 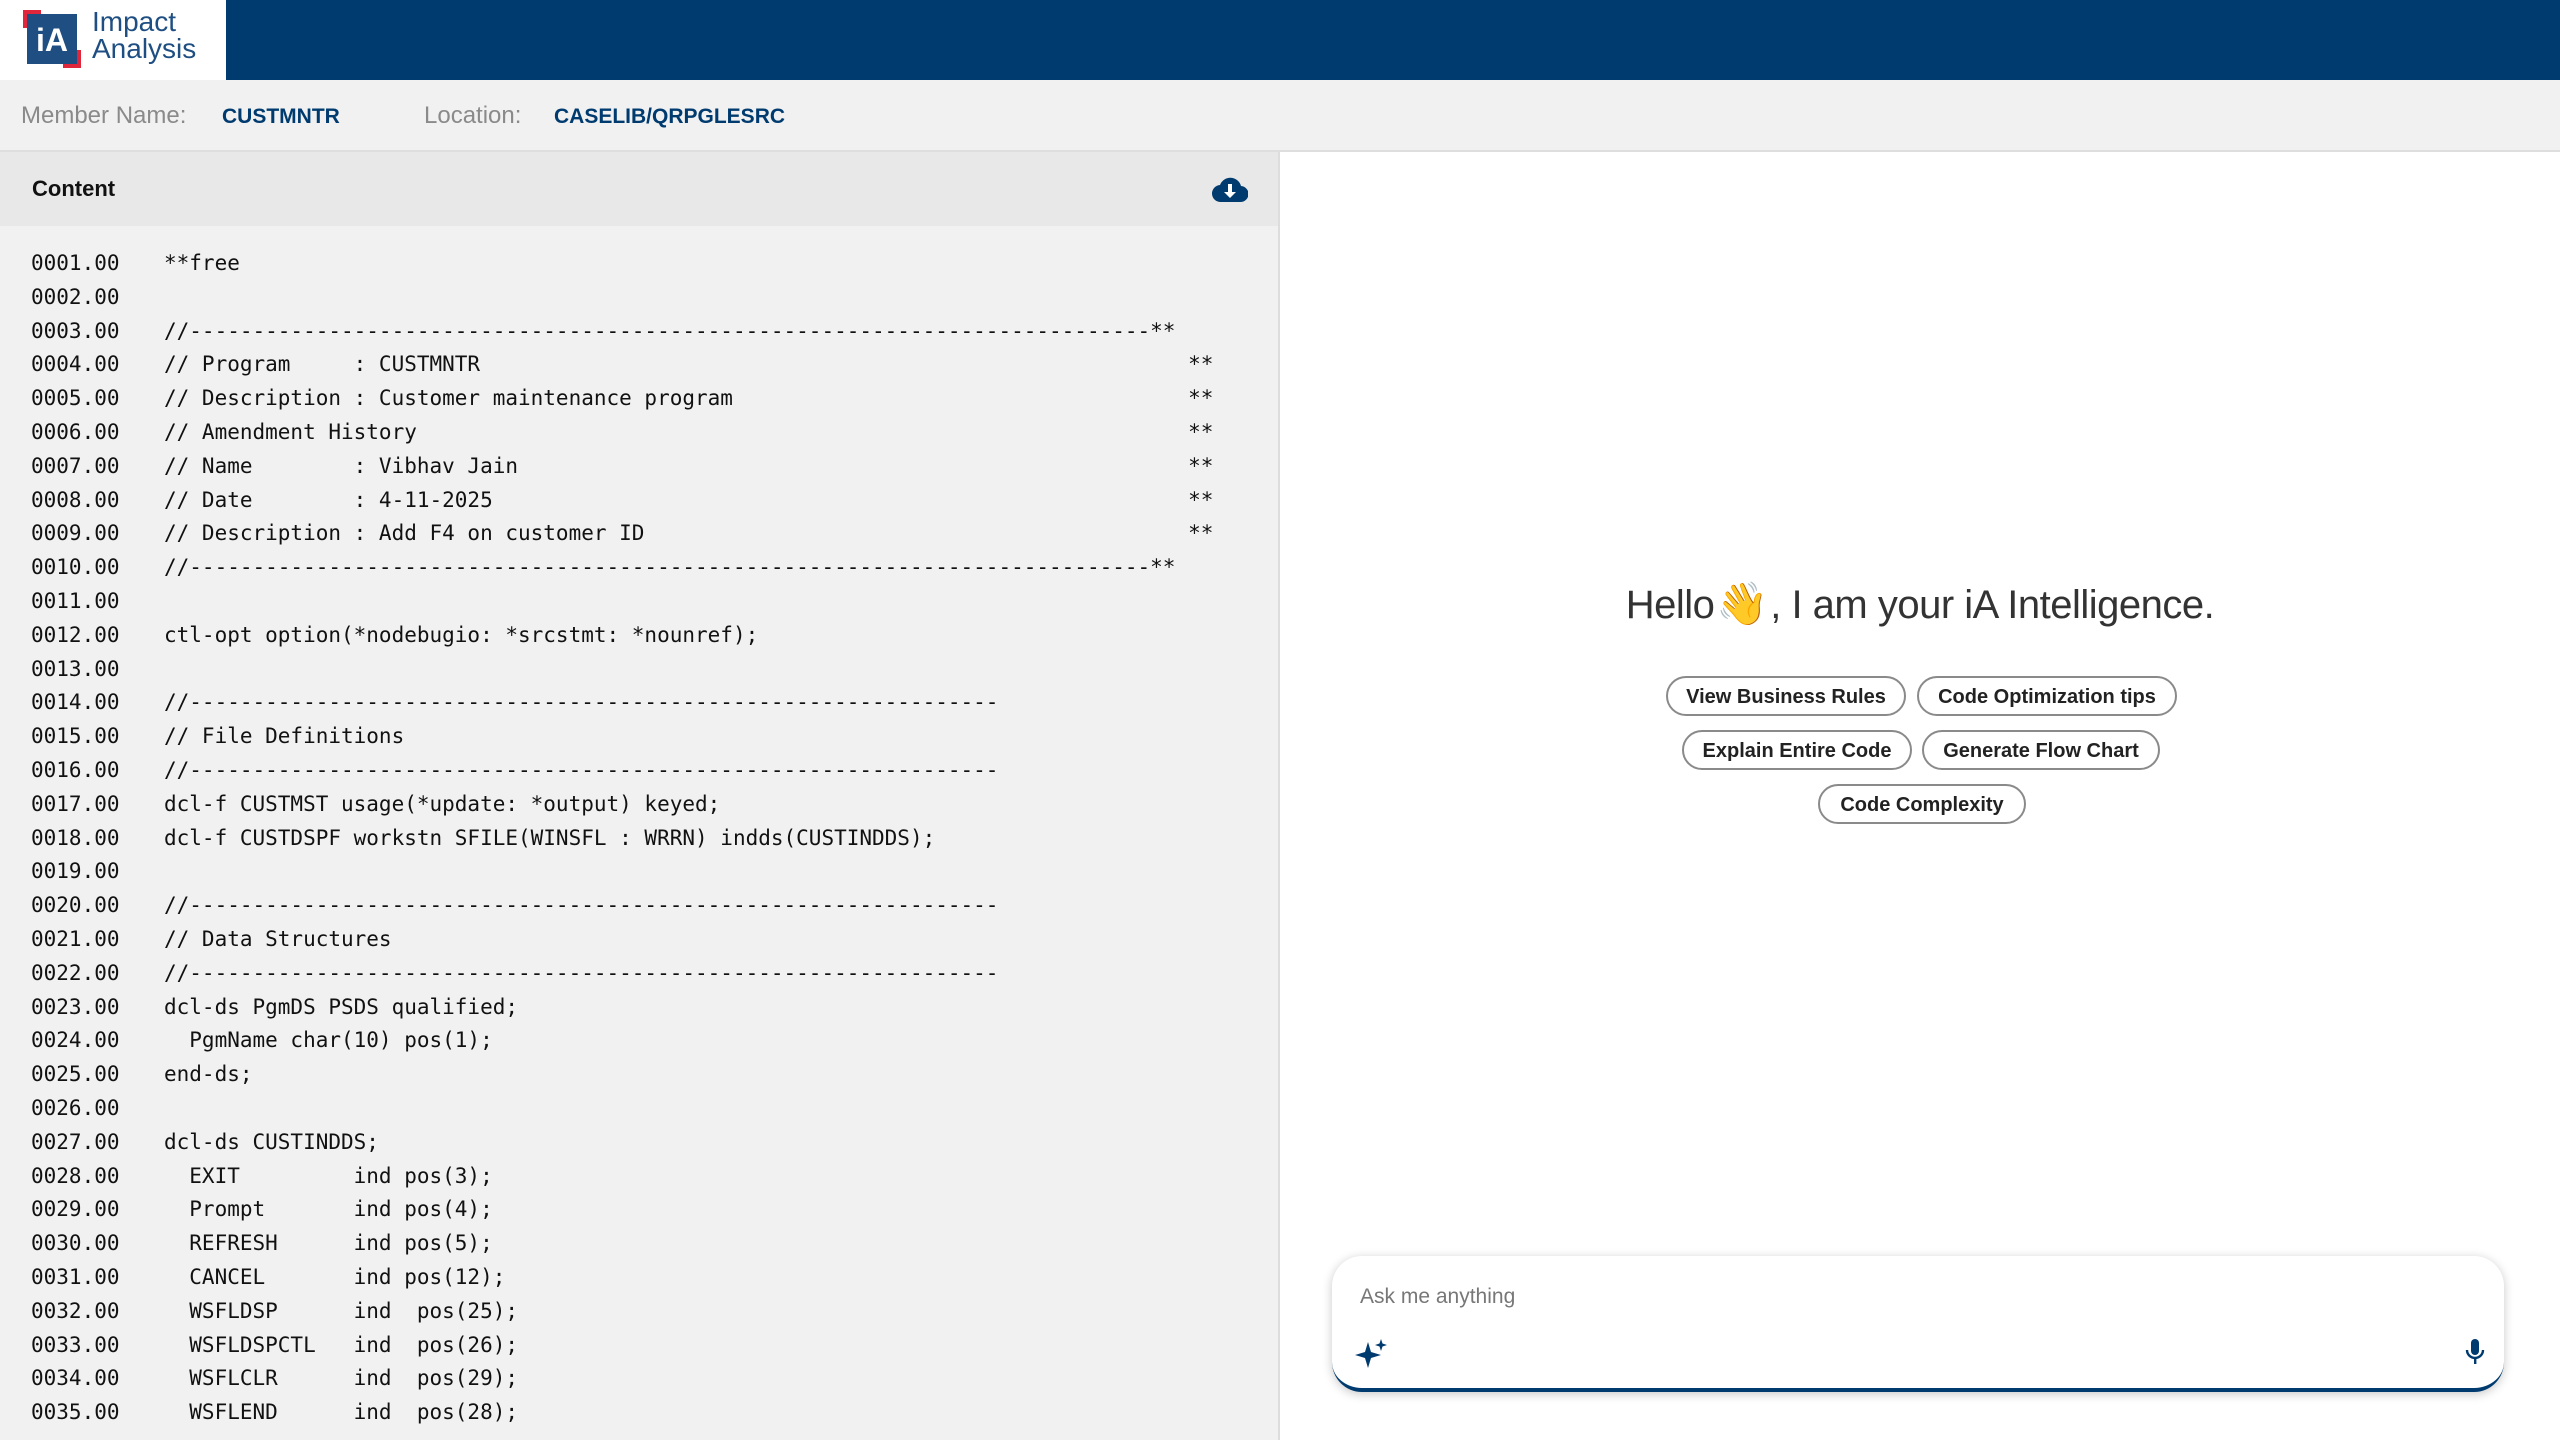 I want to click on code-line: 0032.00 WSFLDSP ind pos(25);, so click(x=639, y=1313).